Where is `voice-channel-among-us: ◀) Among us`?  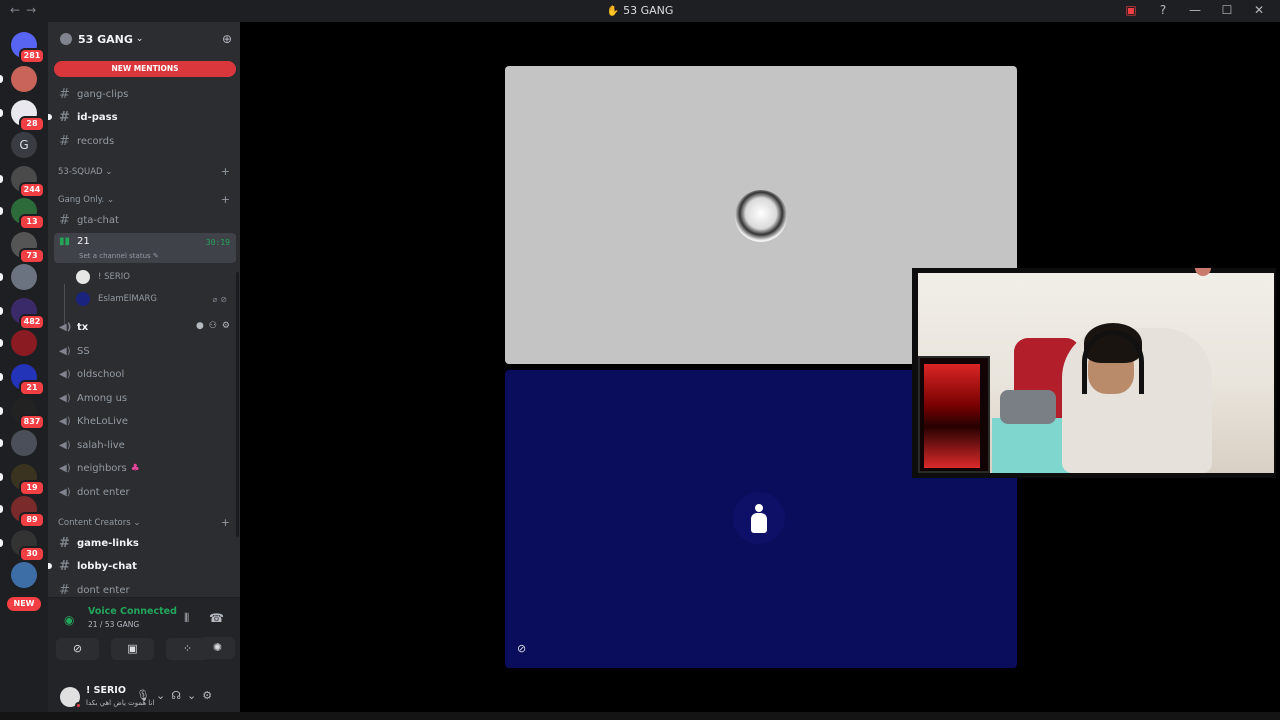 voice-channel-among-us: ◀) Among us is located at coordinates (145, 398).